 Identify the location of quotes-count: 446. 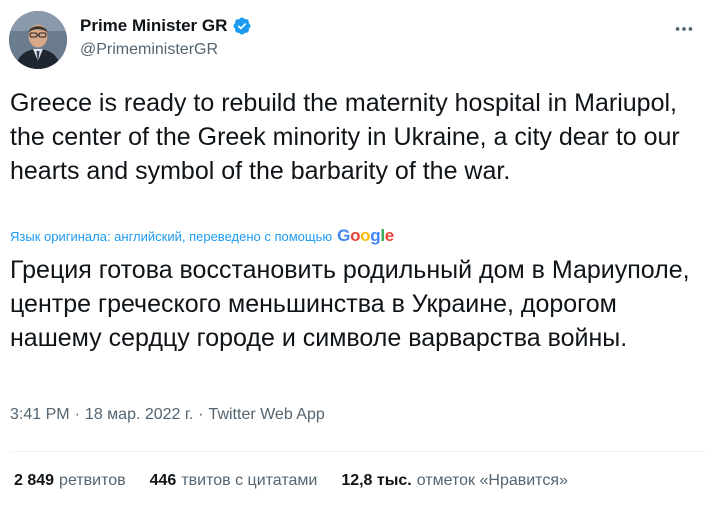
(163, 480).